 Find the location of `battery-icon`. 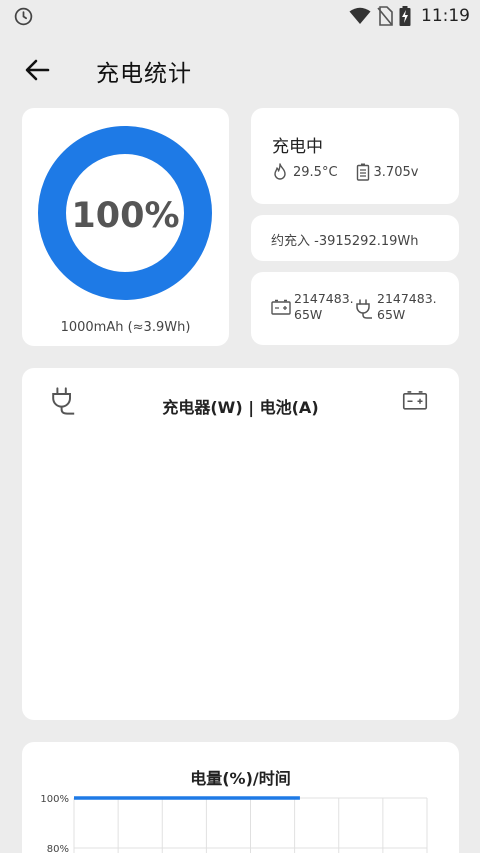

battery-icon is located at coordinates (362, 172).